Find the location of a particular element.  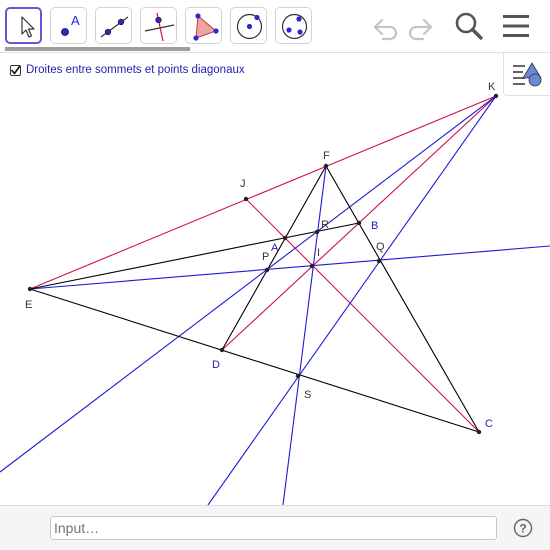

point-Q is located at coordinates (379, 261).